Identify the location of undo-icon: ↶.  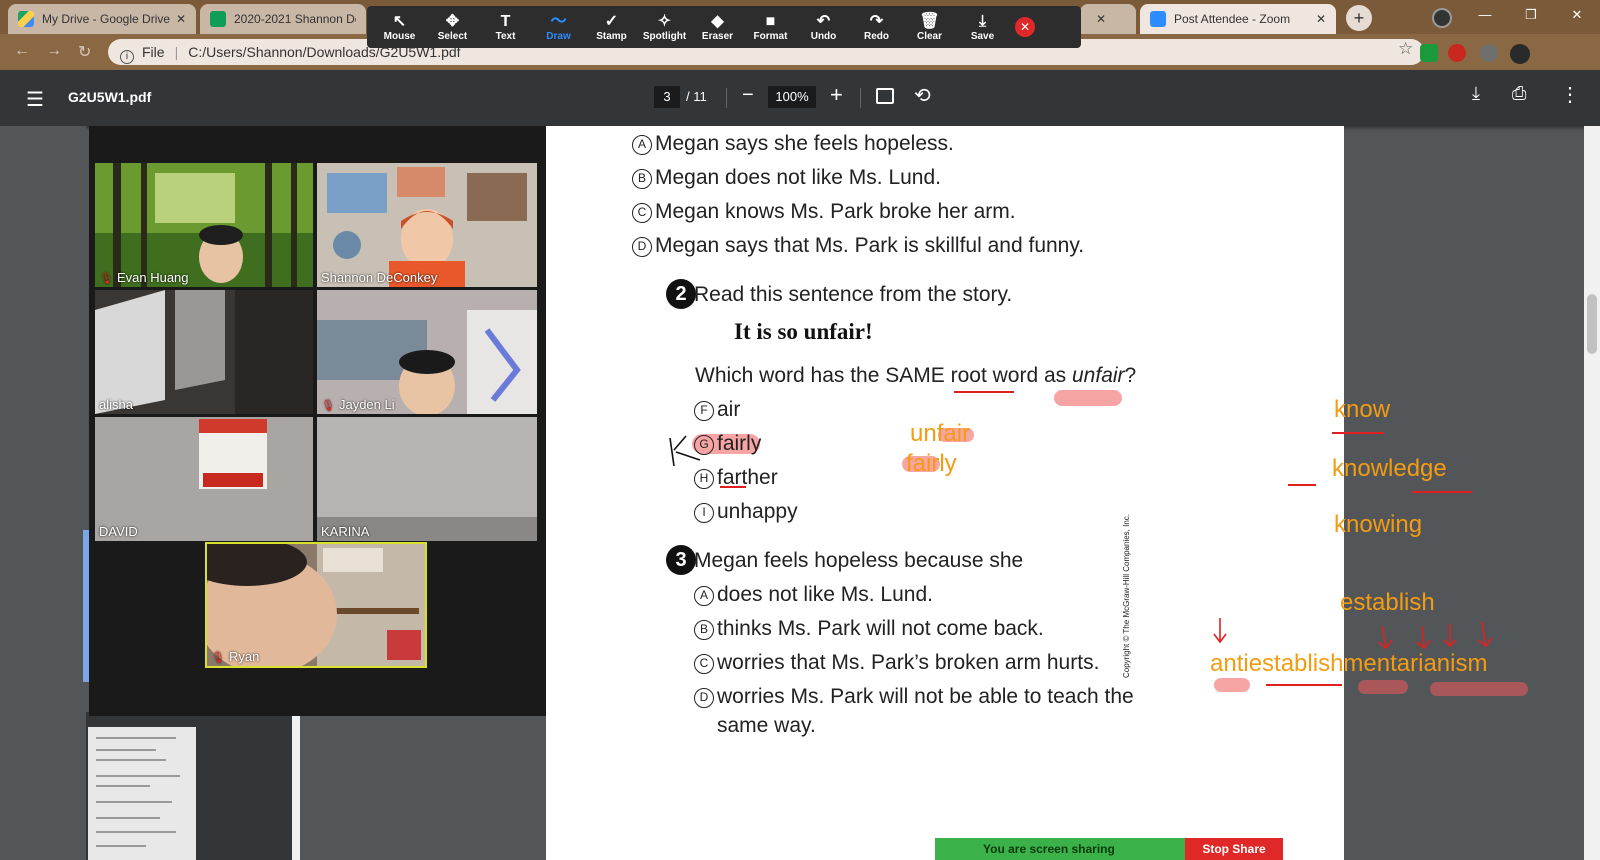
(823, 21).